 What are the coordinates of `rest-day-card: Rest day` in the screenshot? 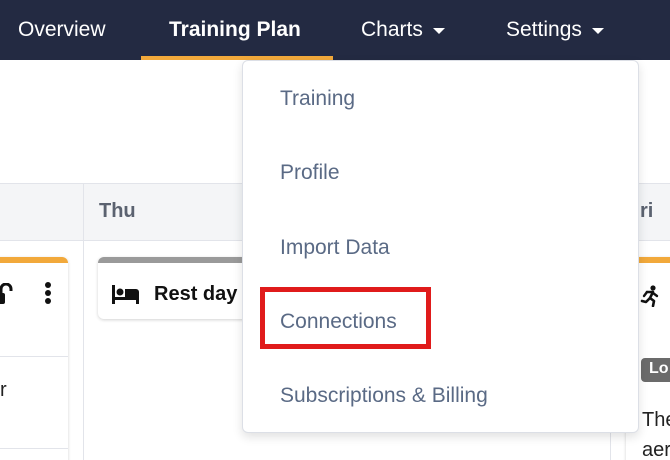 It's located at (178, 288).